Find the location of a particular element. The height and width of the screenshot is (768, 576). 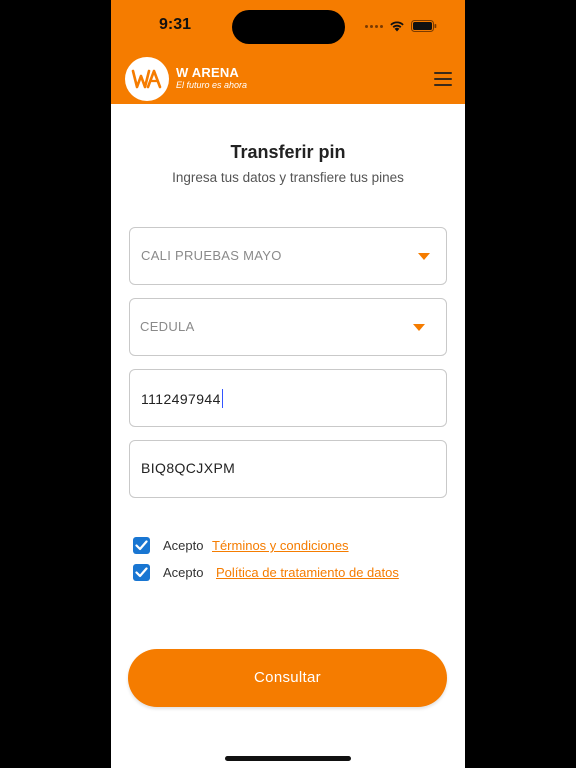

privacy-checkbox is located at coordinates (141, 572).